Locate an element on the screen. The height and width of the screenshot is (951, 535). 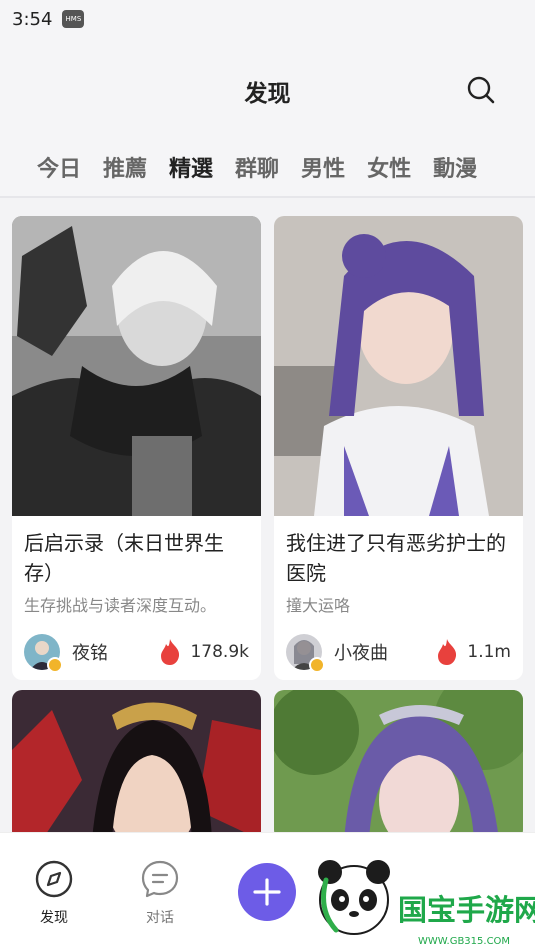
popularity-count: 1.1m is located at coordinates (489, 652).